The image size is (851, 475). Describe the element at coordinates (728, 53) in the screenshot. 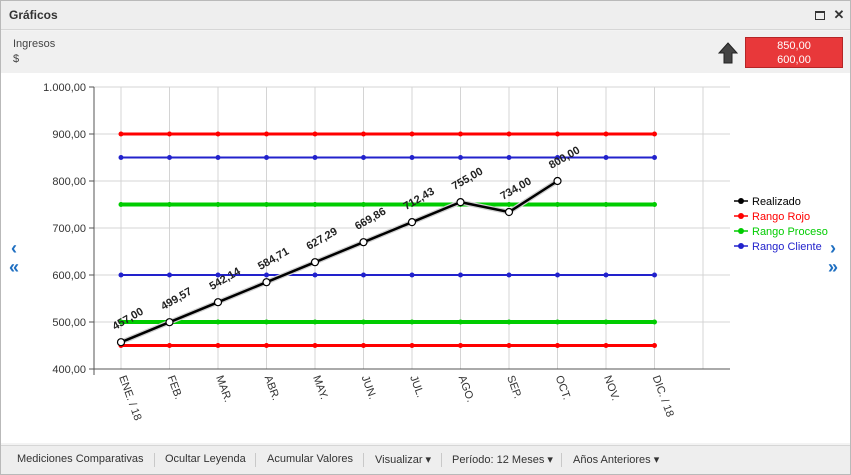

I see `arrow-up-icon` at that location.